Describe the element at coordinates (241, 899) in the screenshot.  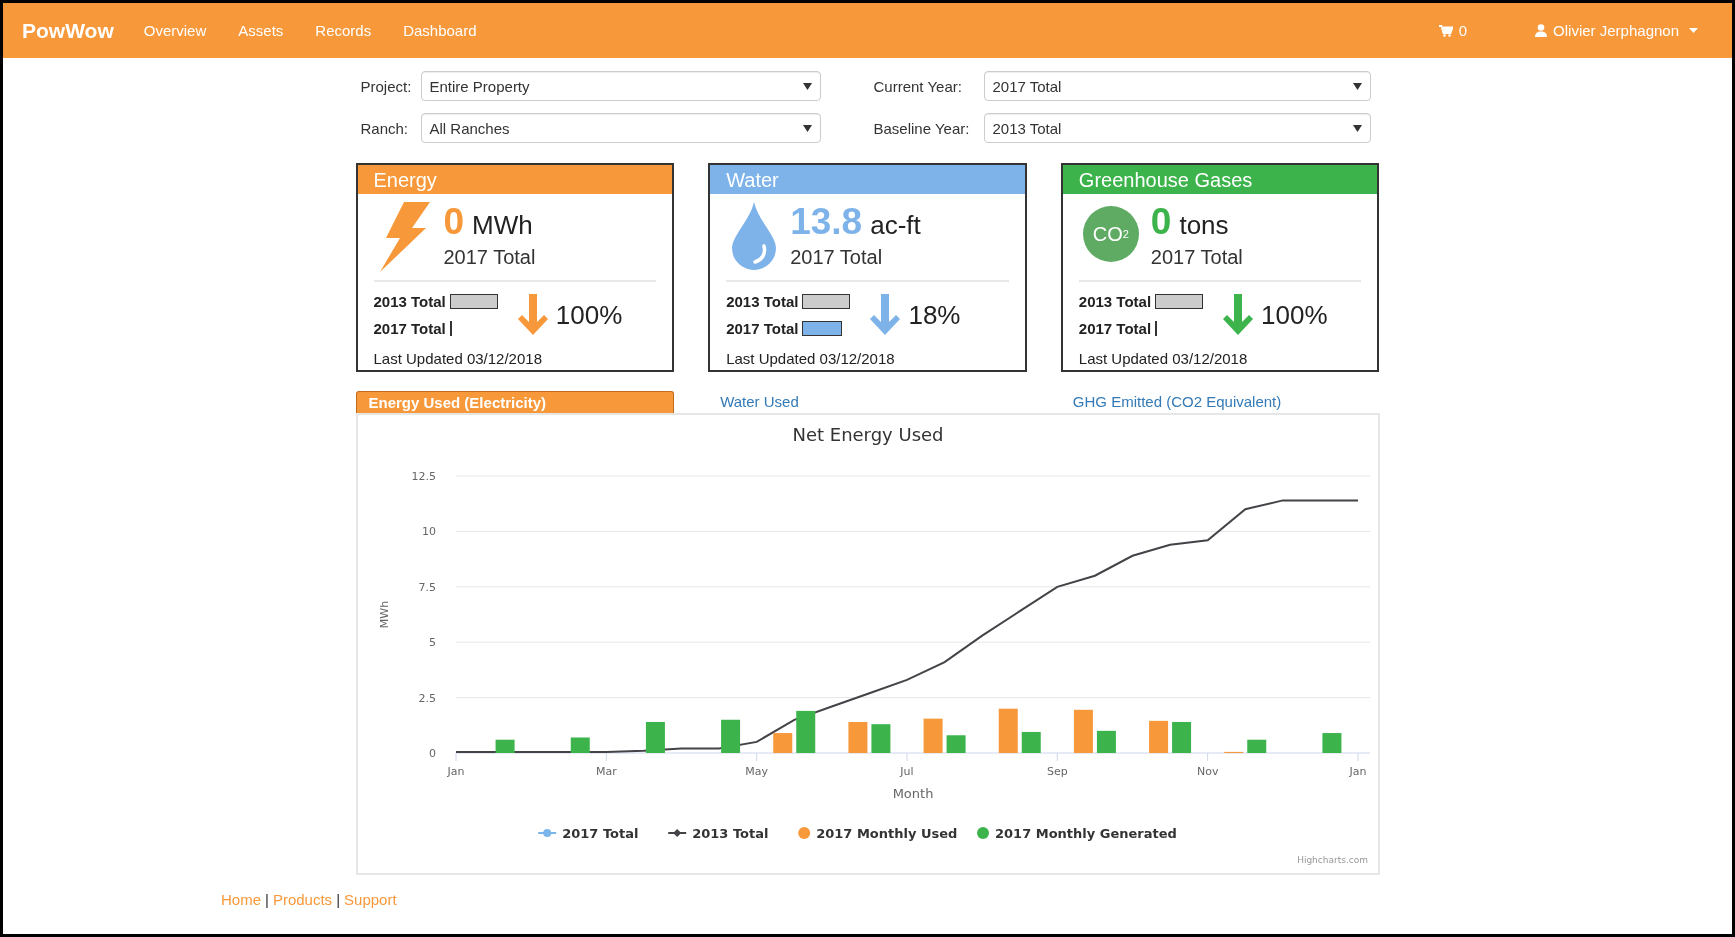
I see `footer-link: Home` at that location.